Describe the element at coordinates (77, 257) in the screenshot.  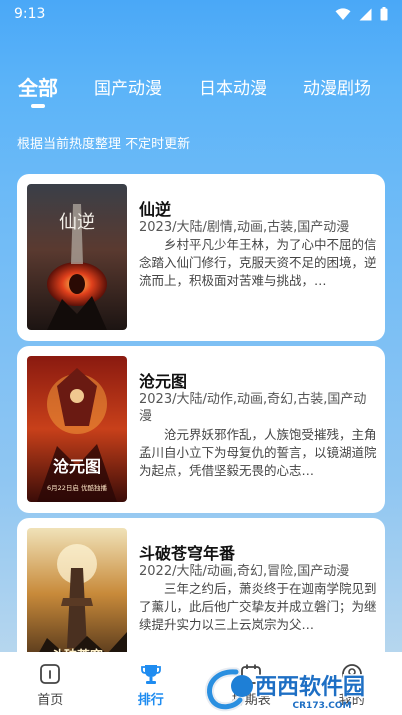
I see `poster-image: 仙逆` at that location.